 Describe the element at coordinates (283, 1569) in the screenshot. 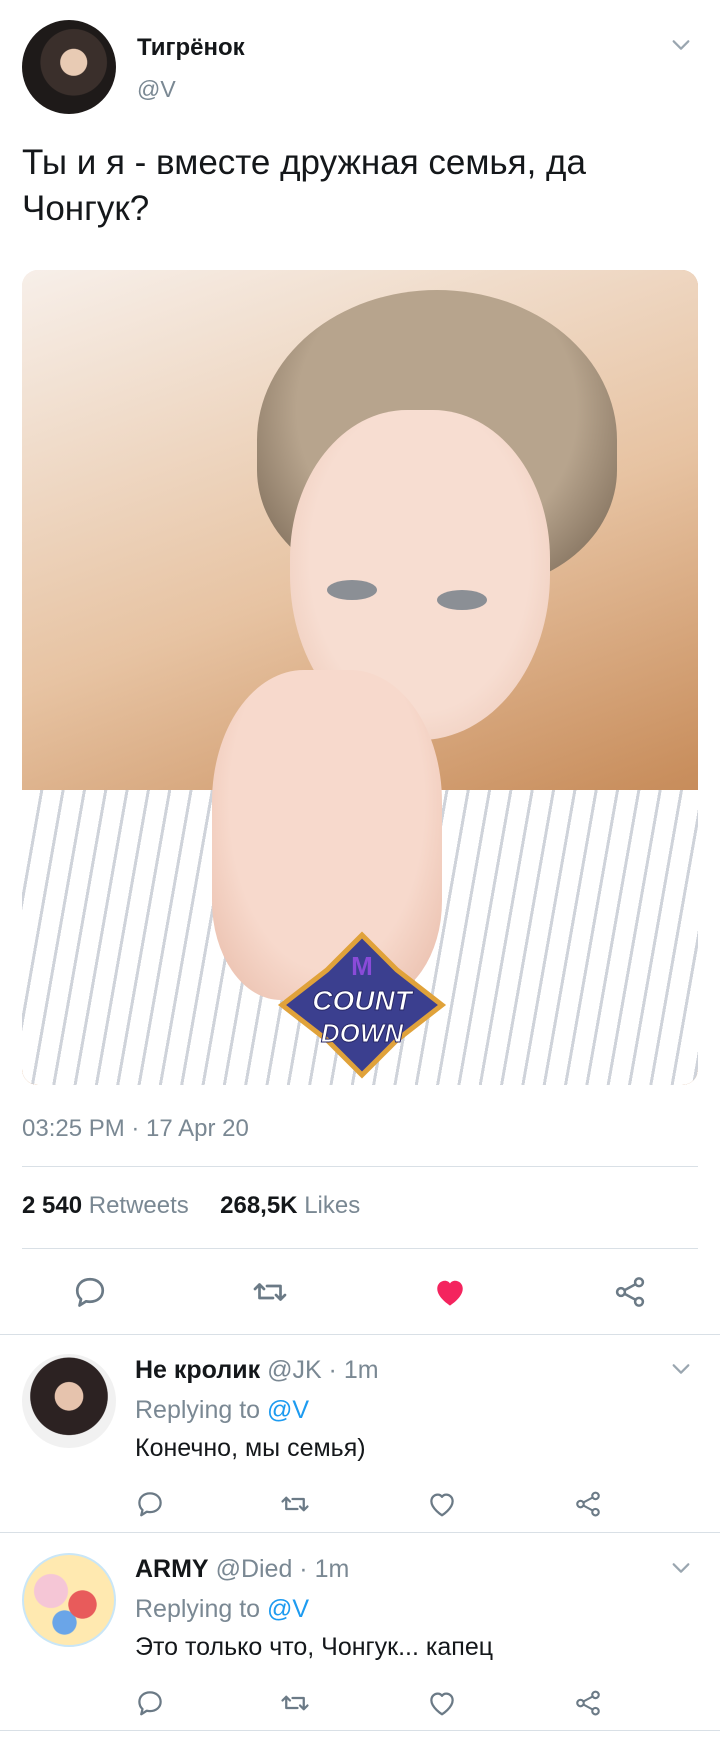

I see `reply-author-handle: @Died · 1m` at that location.